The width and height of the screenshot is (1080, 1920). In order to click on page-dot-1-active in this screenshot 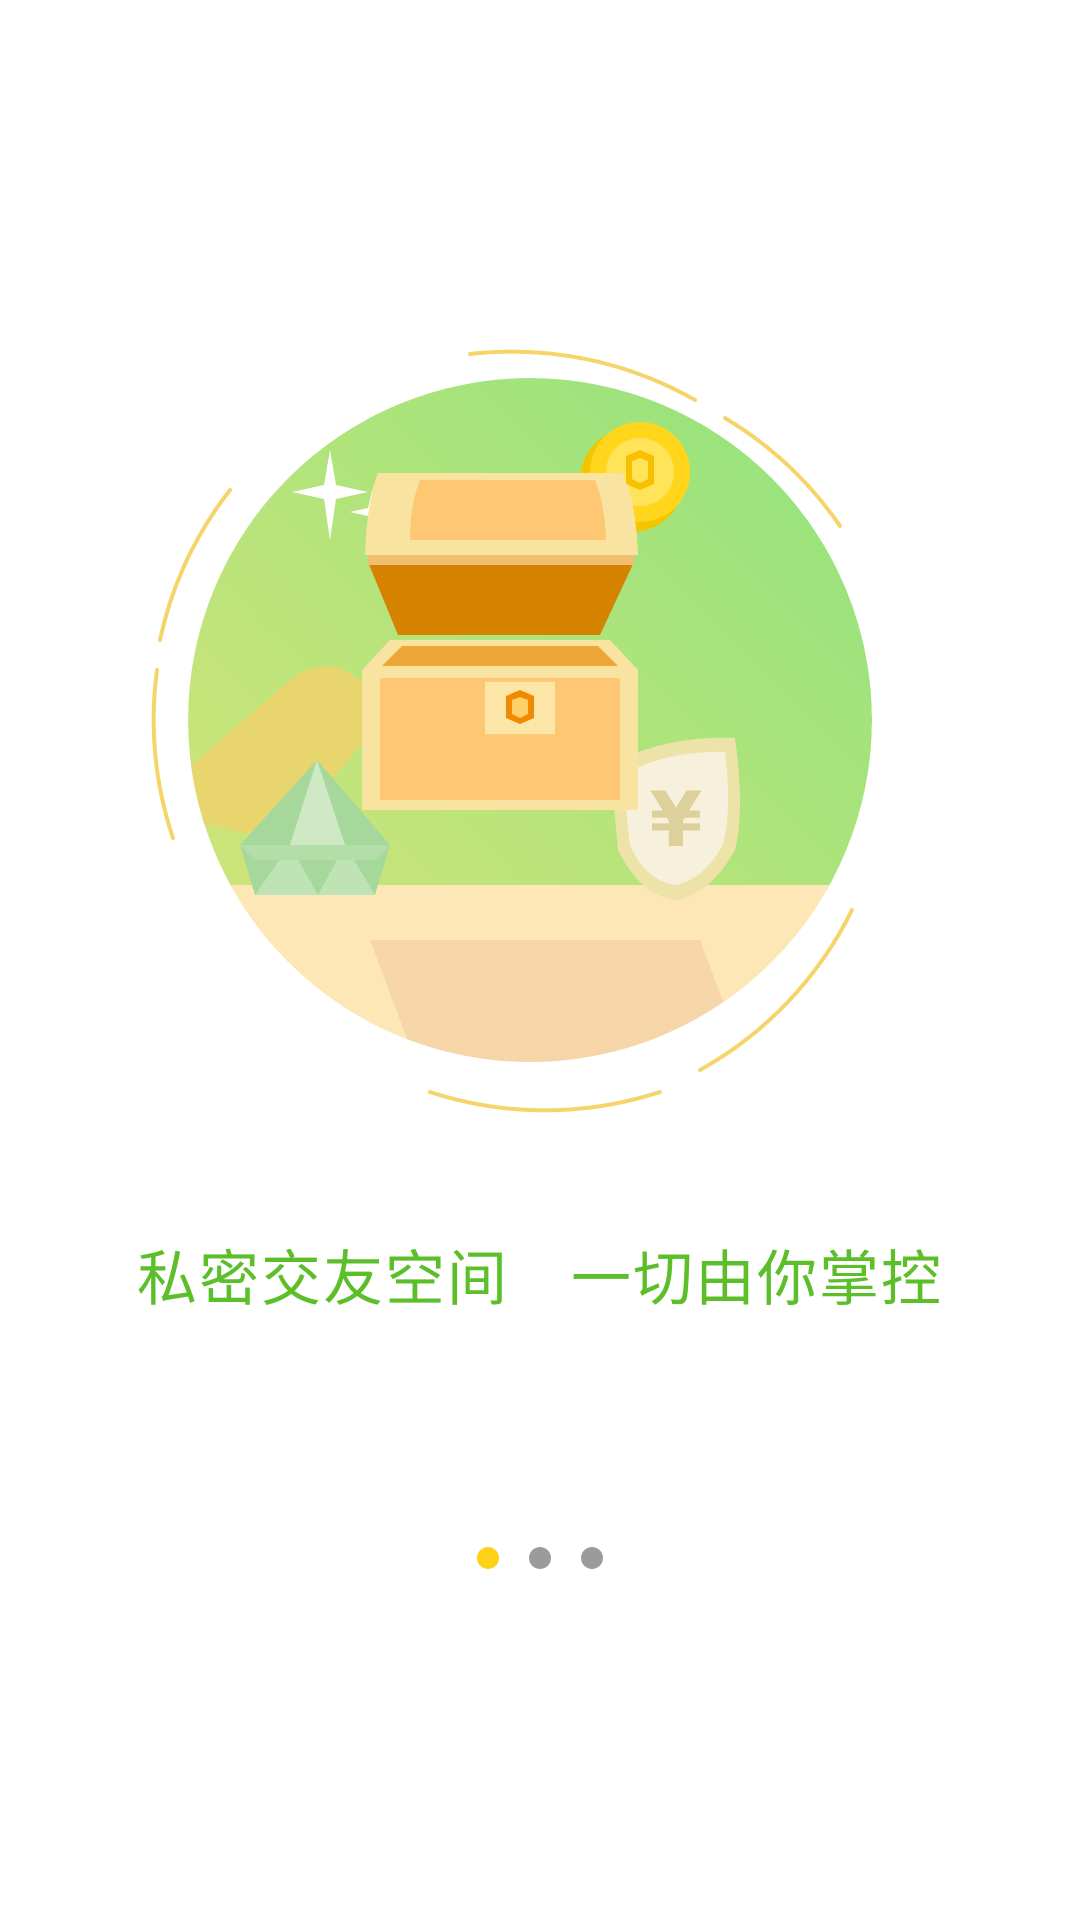, I will do `click(488, 1558)`.